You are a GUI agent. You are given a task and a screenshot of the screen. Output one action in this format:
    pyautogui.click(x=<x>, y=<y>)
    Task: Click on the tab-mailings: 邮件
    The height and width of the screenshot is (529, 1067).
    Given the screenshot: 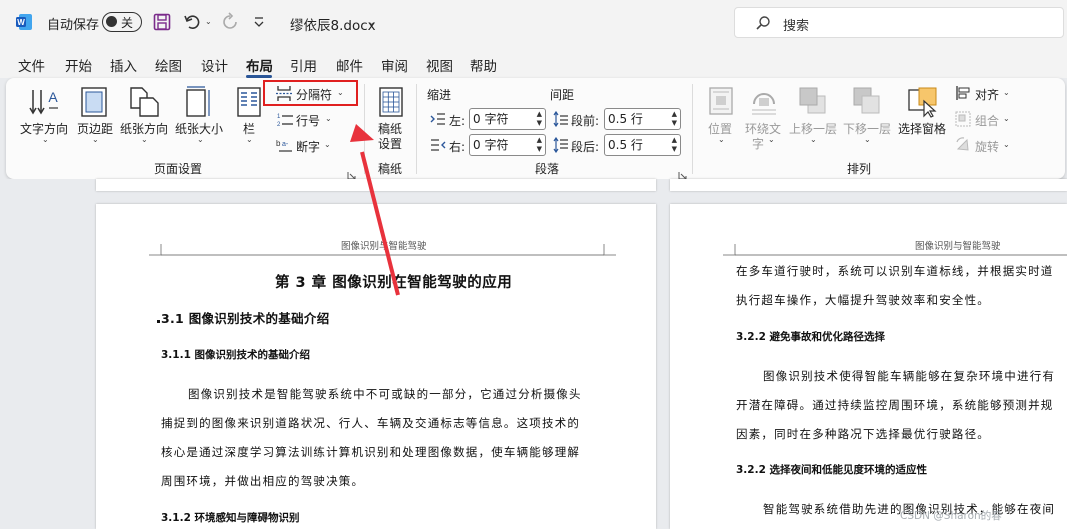 What is the action you would take?
    pyautogui.click(x=349, y=65)
    